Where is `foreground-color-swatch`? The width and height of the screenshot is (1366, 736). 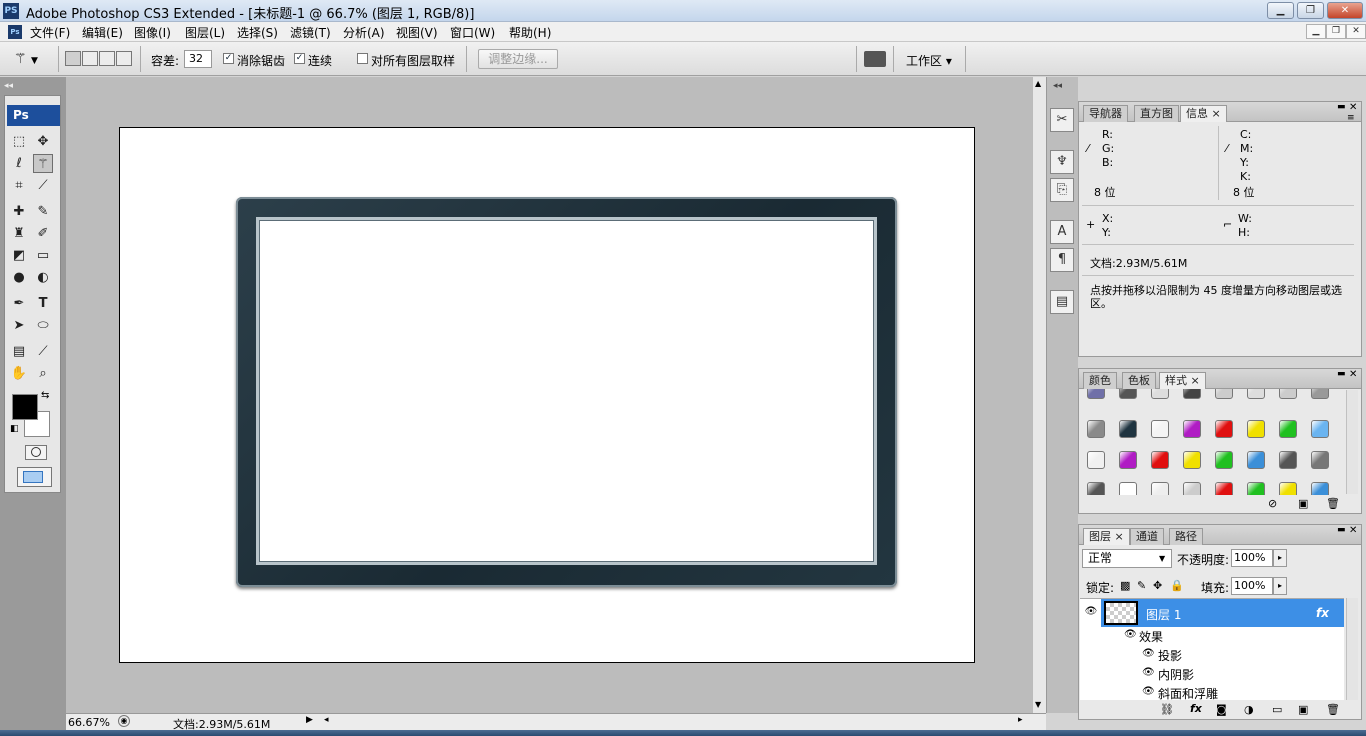 foreground-color-swatch is located at coordinates (25, 407).